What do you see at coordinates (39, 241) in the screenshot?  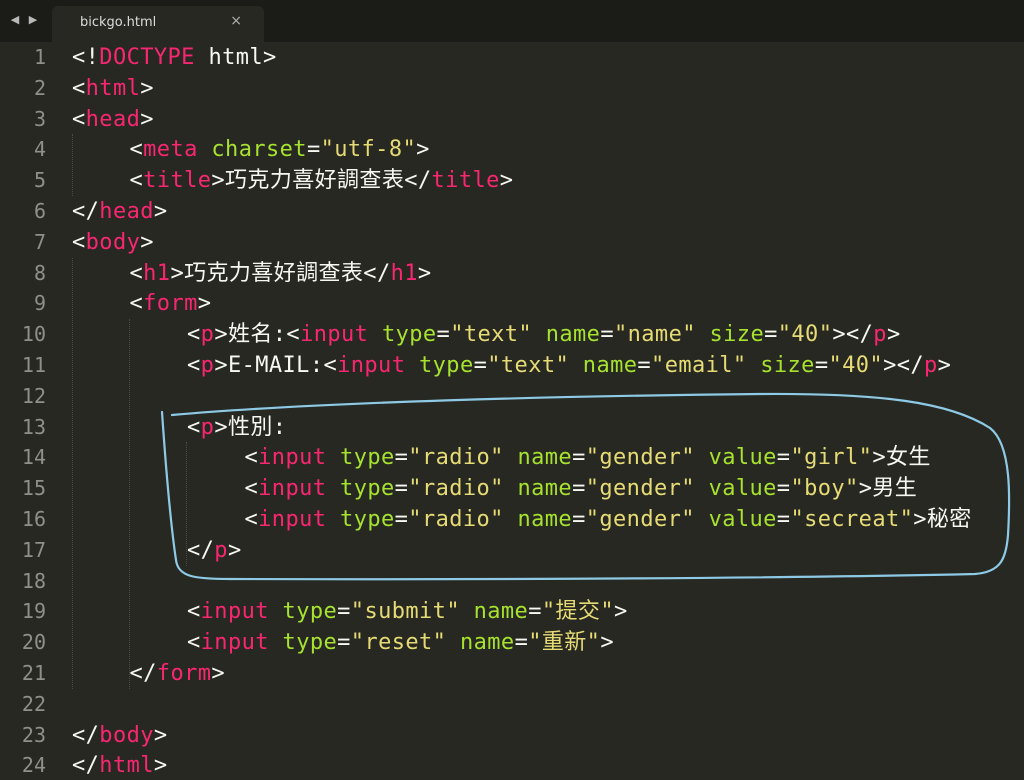 I see `line-number: 7` at bounding box center [39, 241].